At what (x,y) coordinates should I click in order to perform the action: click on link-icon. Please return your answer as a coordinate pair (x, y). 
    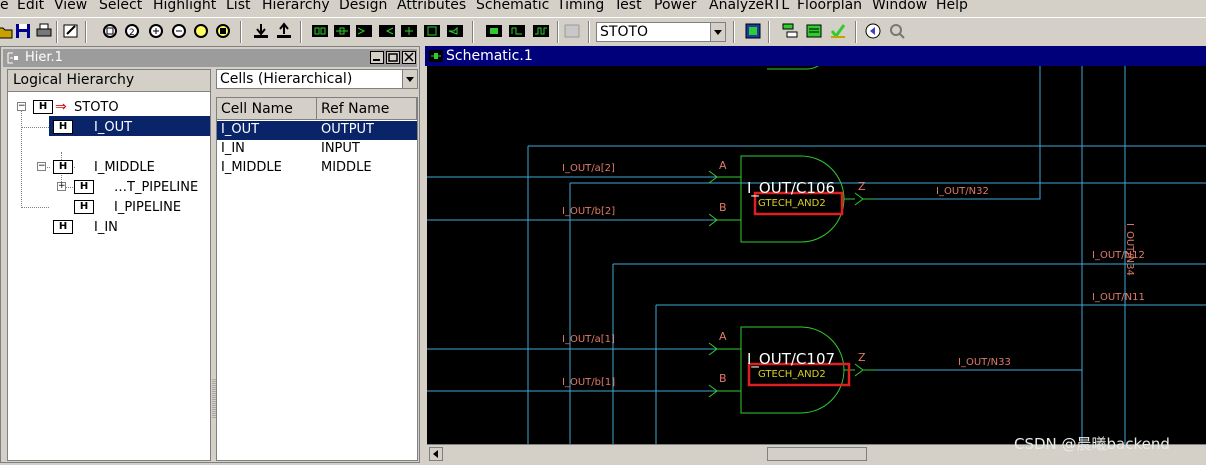
    Looking at the image, I should click on (71, 31).